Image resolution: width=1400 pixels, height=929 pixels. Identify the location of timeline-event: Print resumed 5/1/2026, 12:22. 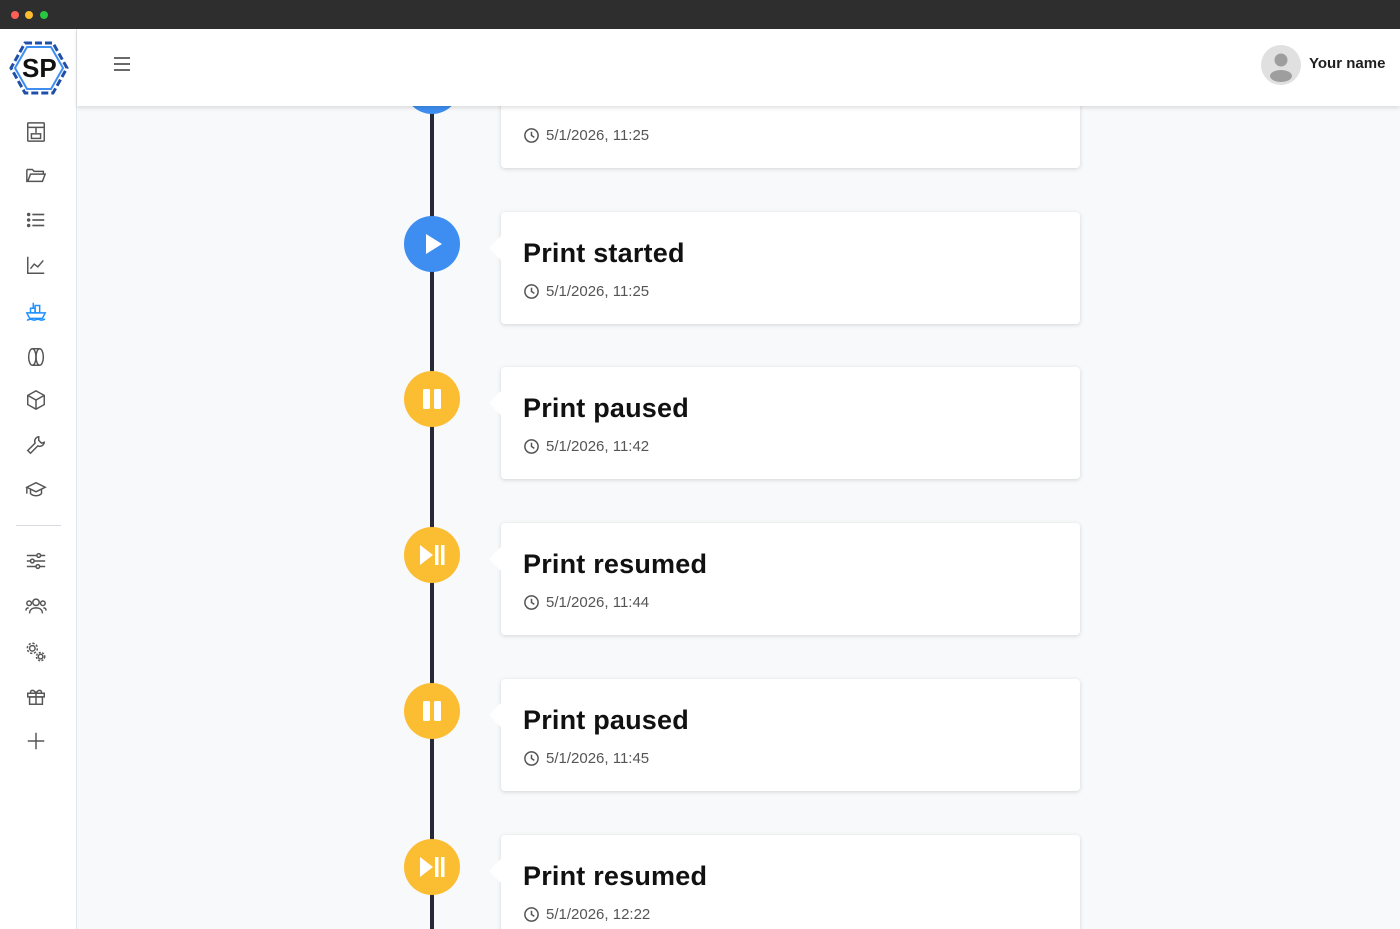
(627, 882).